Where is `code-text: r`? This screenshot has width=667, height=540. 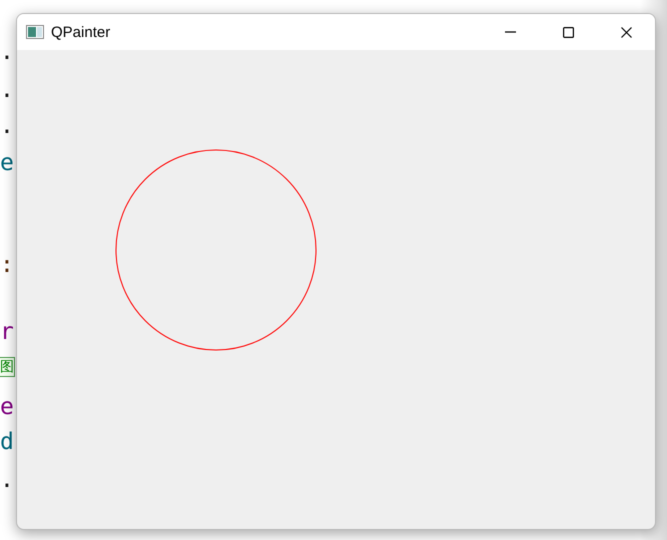 code-text: r is located at coordinates (7, 332).